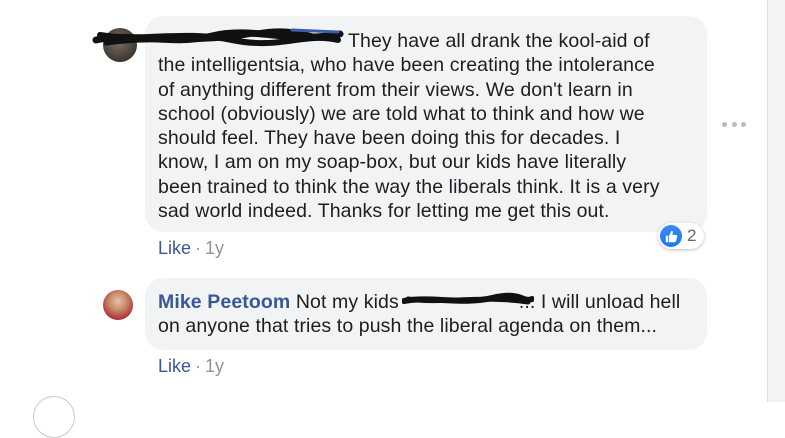 This screenshot has width=785, height=438. Describe the element at coordinates (347, 302) in the screenshot. I see `comment-text-start: Not my kids` at that location.